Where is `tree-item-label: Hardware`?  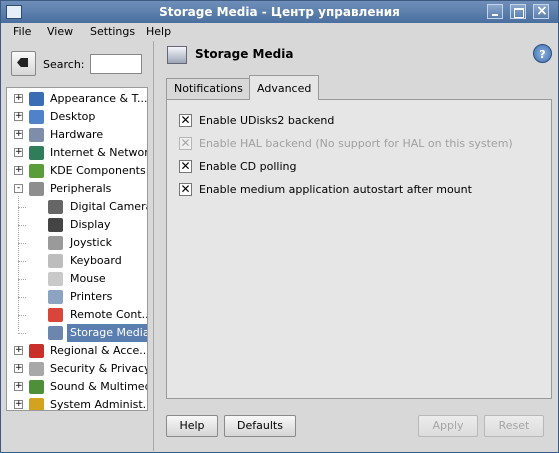
tree-item-label: Hardware is located at coordinates (77, 134).